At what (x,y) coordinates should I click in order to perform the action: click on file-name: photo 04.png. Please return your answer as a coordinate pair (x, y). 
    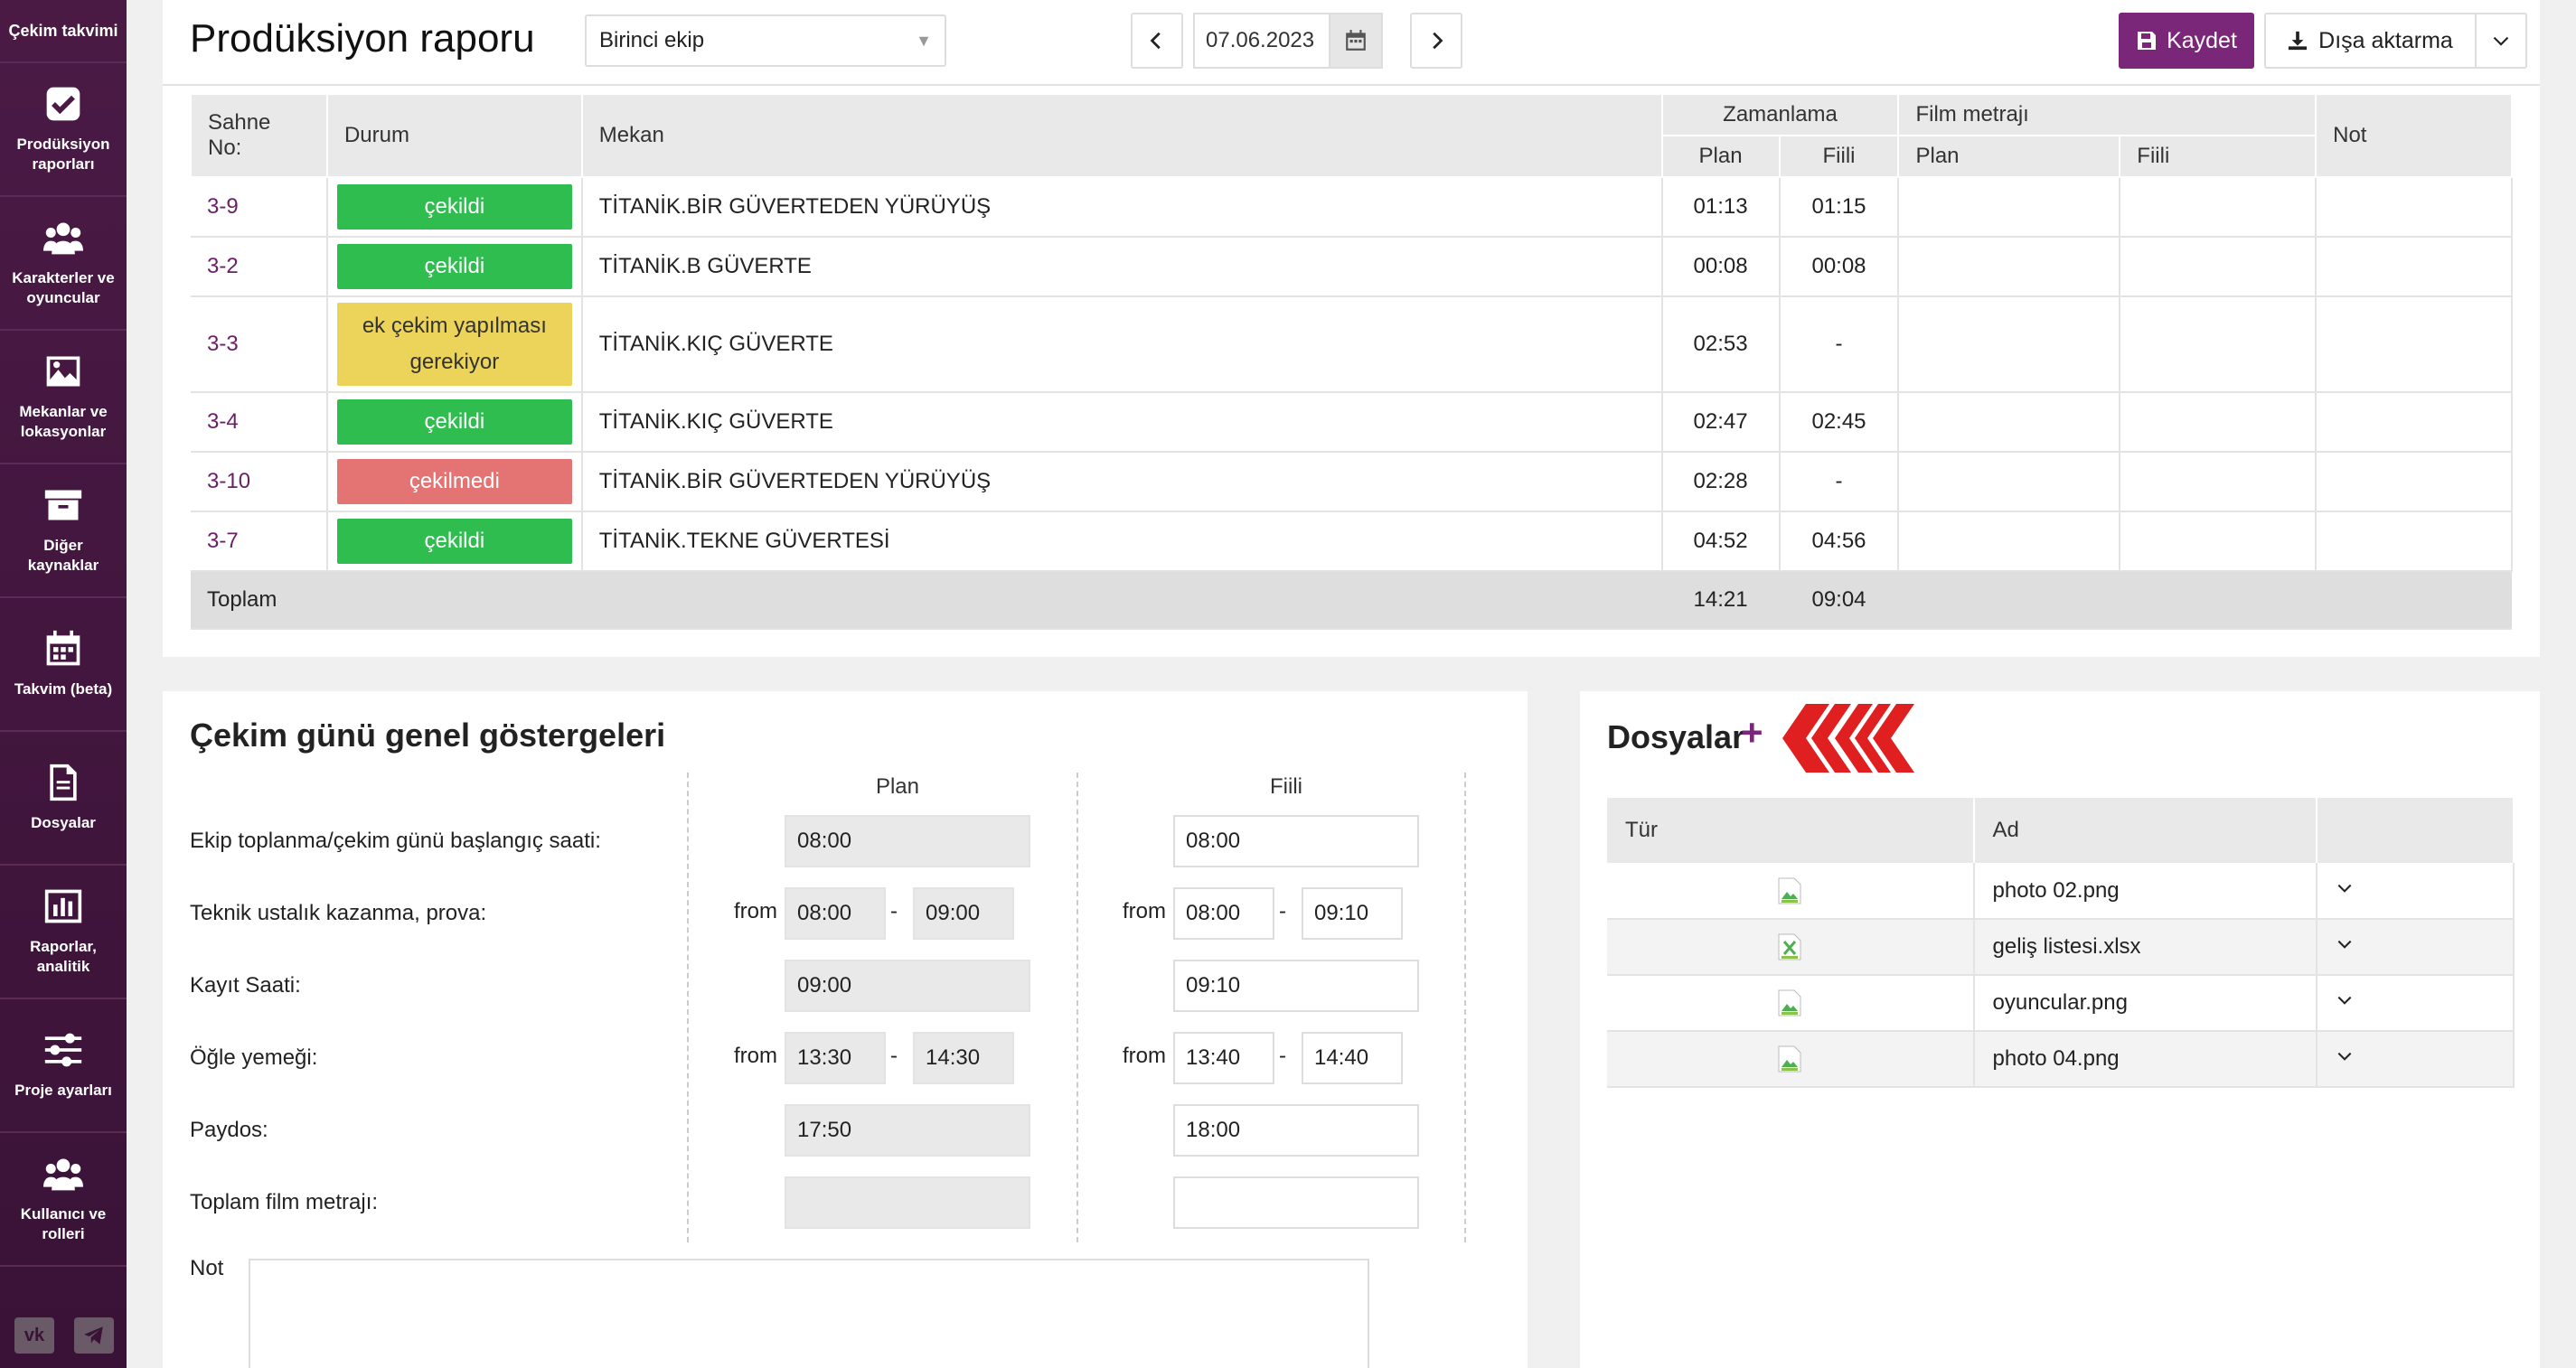
    Looking at the image, I should click on (2145, 1059).